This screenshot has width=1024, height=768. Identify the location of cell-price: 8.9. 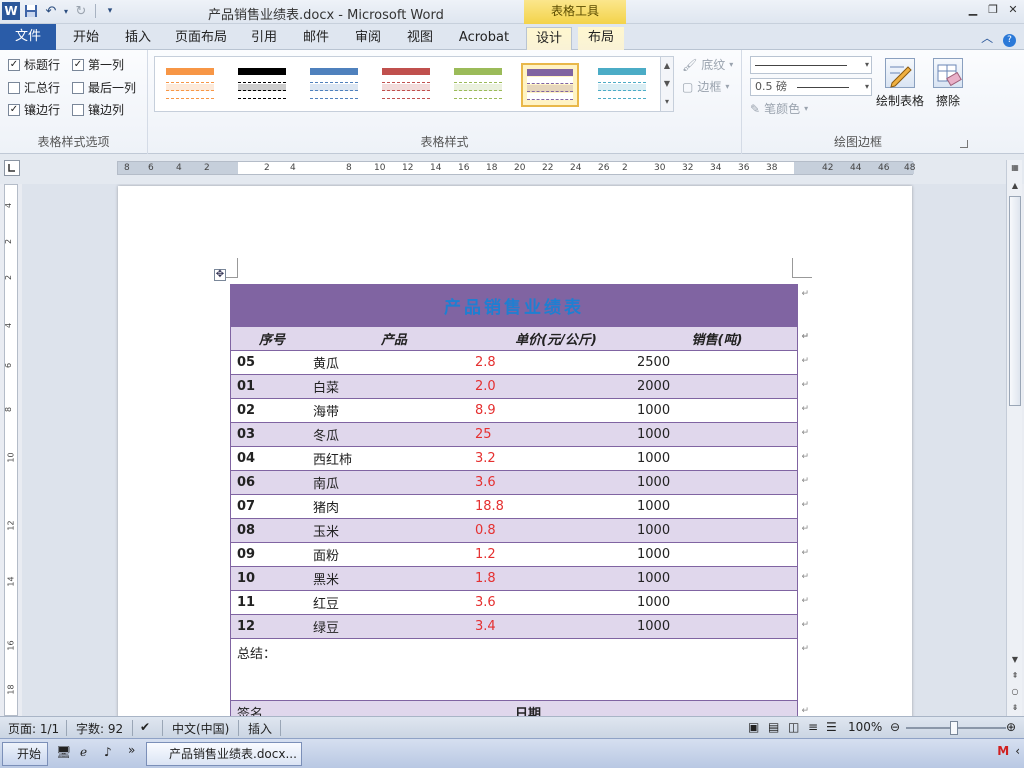
(556, 410).